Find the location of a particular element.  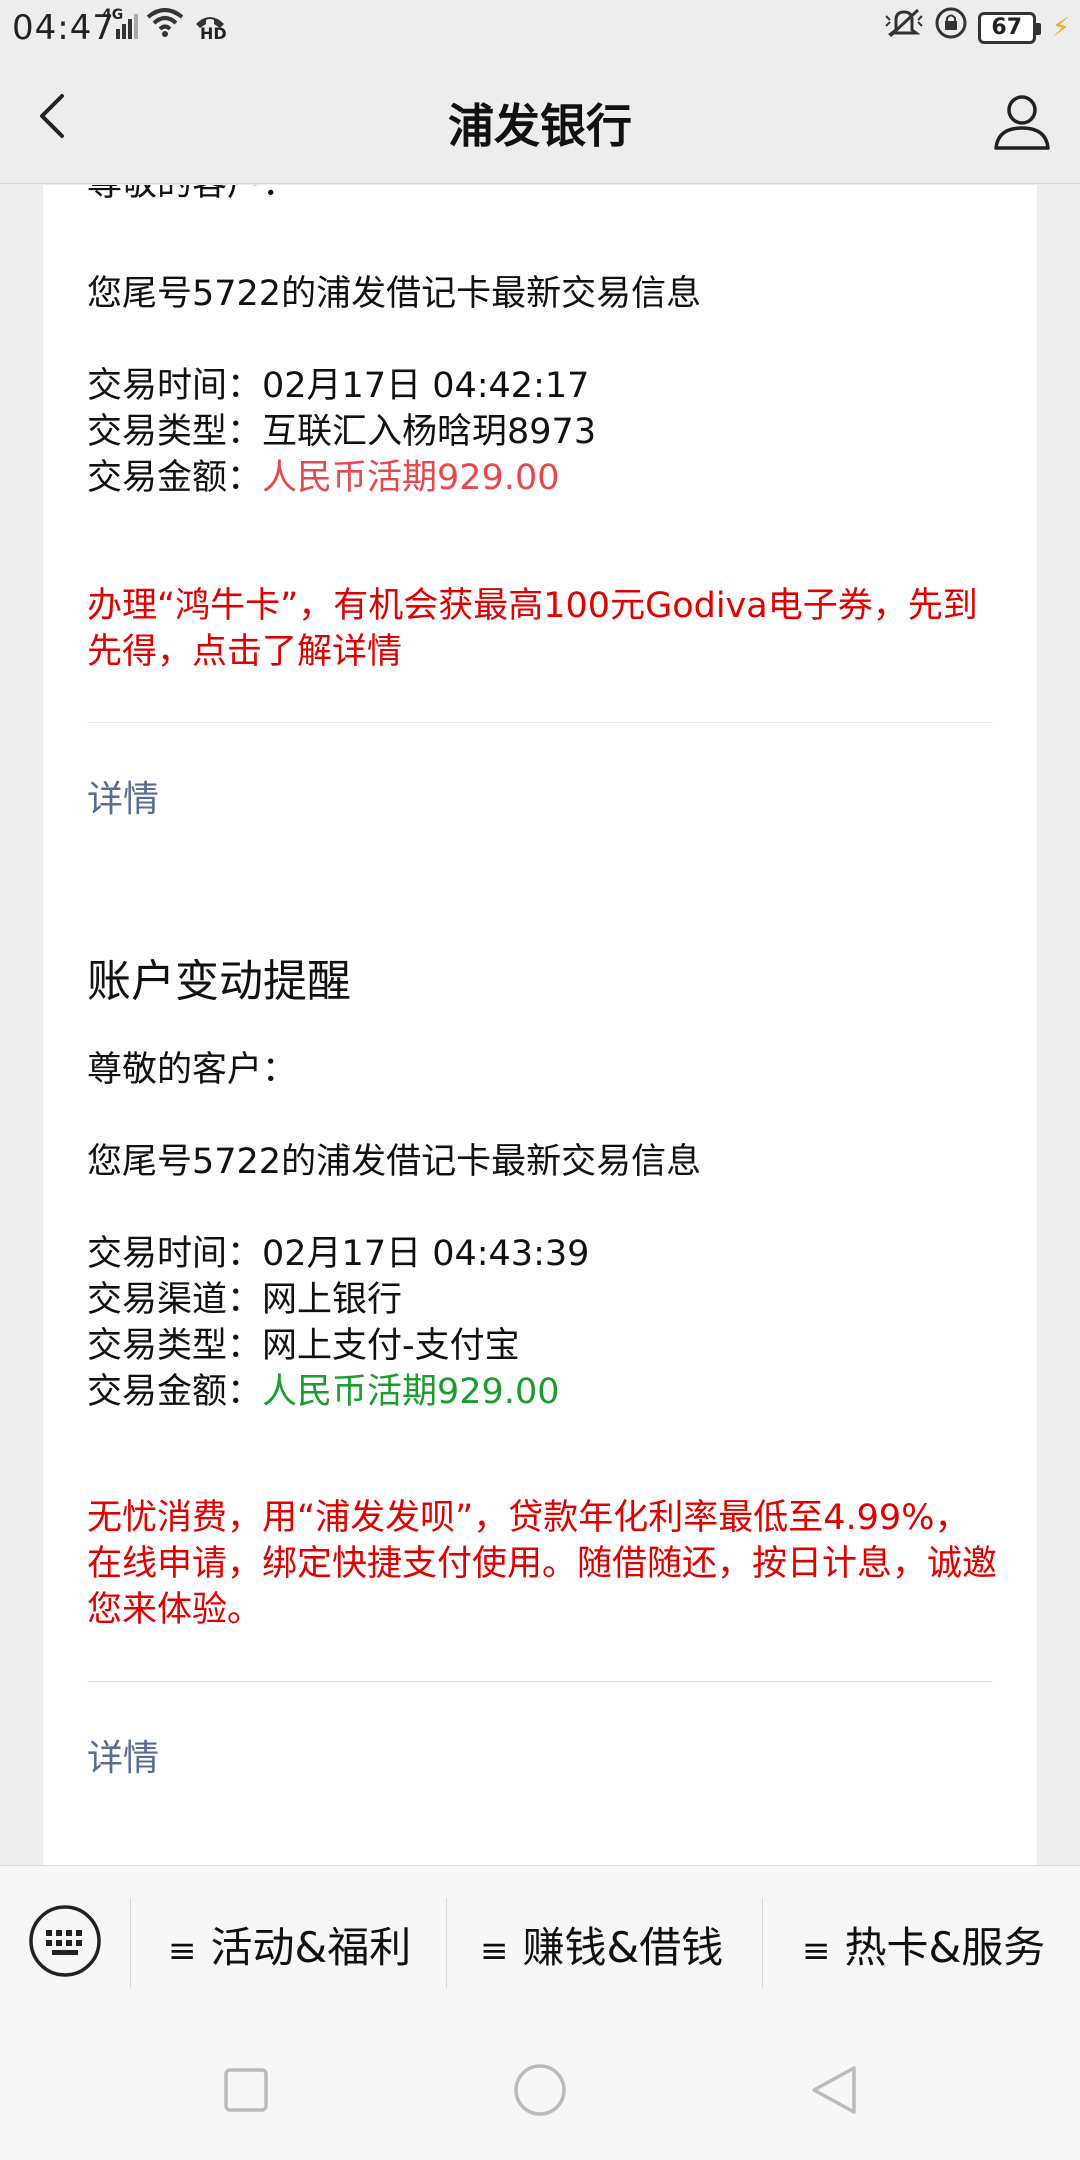

hd-call-icon: HD is located at coordinates (210, 26).